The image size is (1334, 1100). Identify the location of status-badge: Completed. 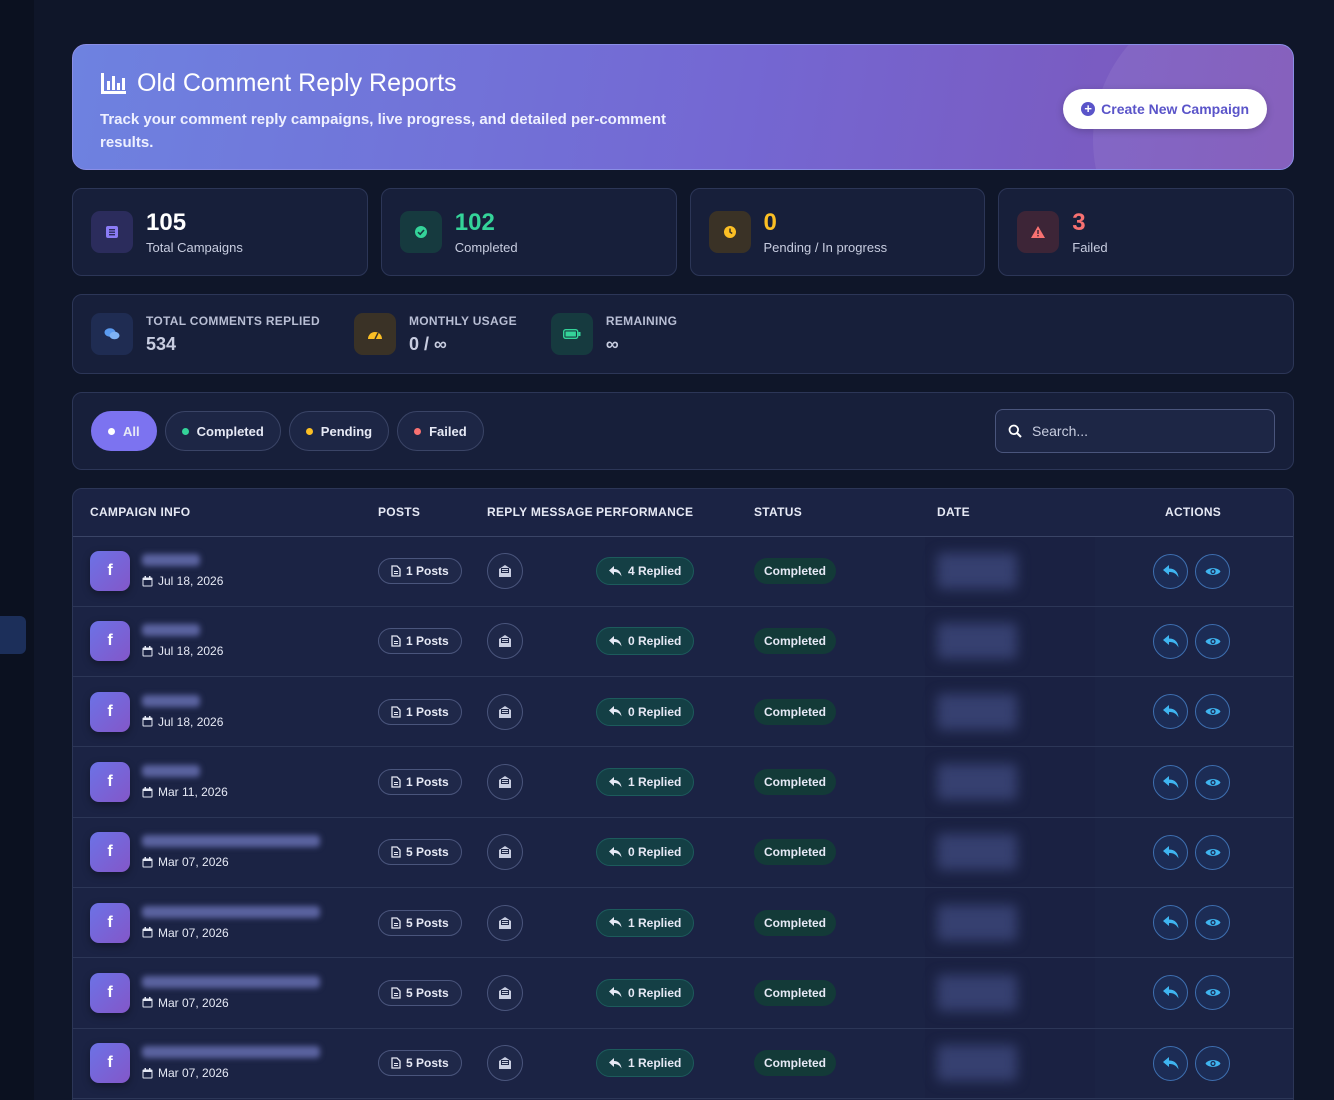
(795, 852).